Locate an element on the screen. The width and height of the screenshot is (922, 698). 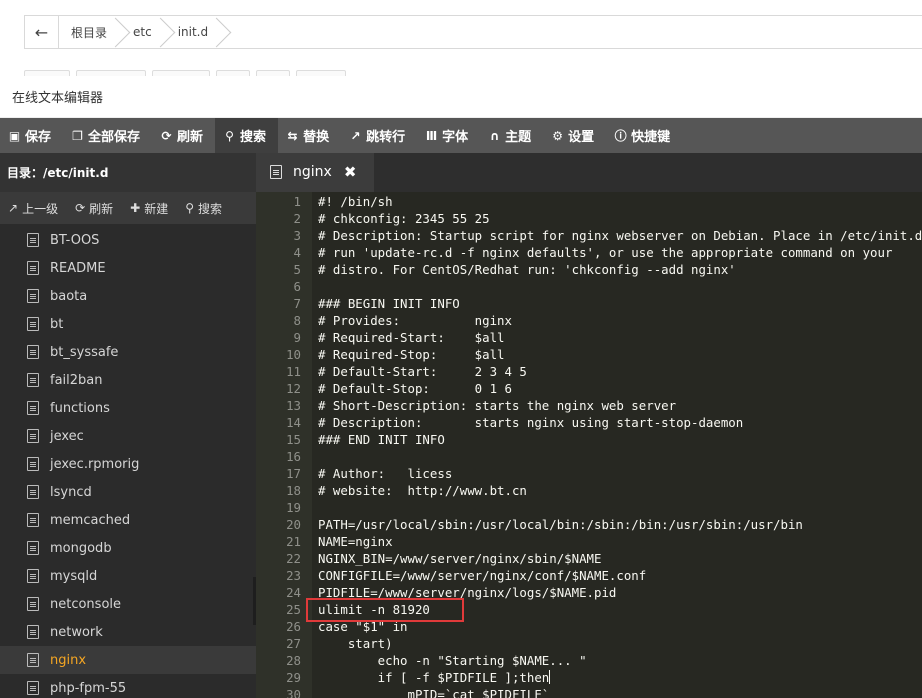
save-button: ▣ 保存 is located at coordinates (31, 135).